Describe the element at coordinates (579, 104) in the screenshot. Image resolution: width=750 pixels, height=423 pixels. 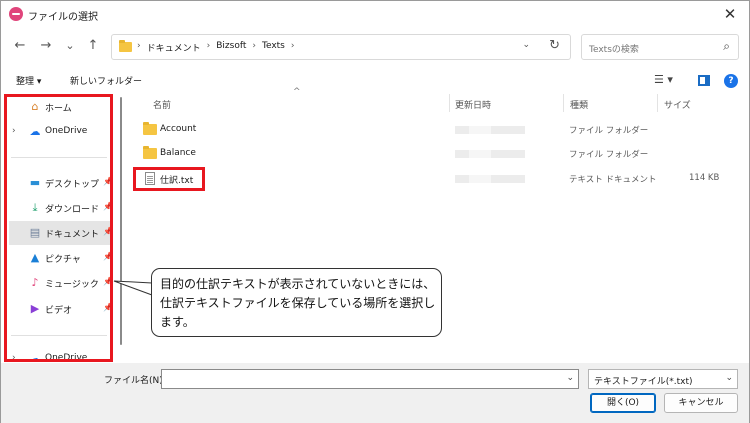
I see `column-header-type: 種類` at that location.